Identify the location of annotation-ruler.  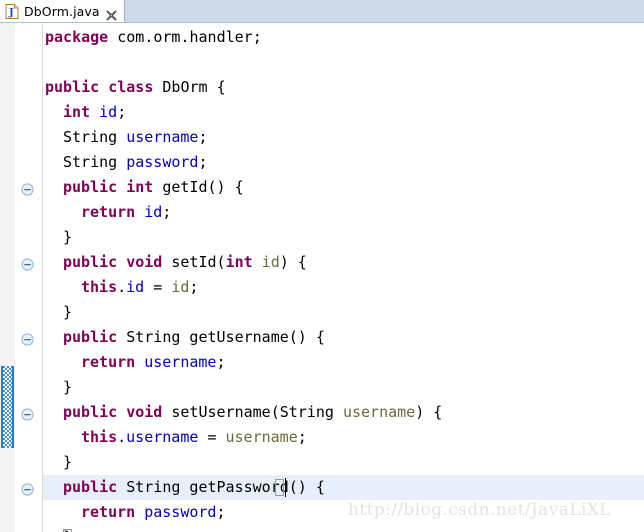
(8, 277).